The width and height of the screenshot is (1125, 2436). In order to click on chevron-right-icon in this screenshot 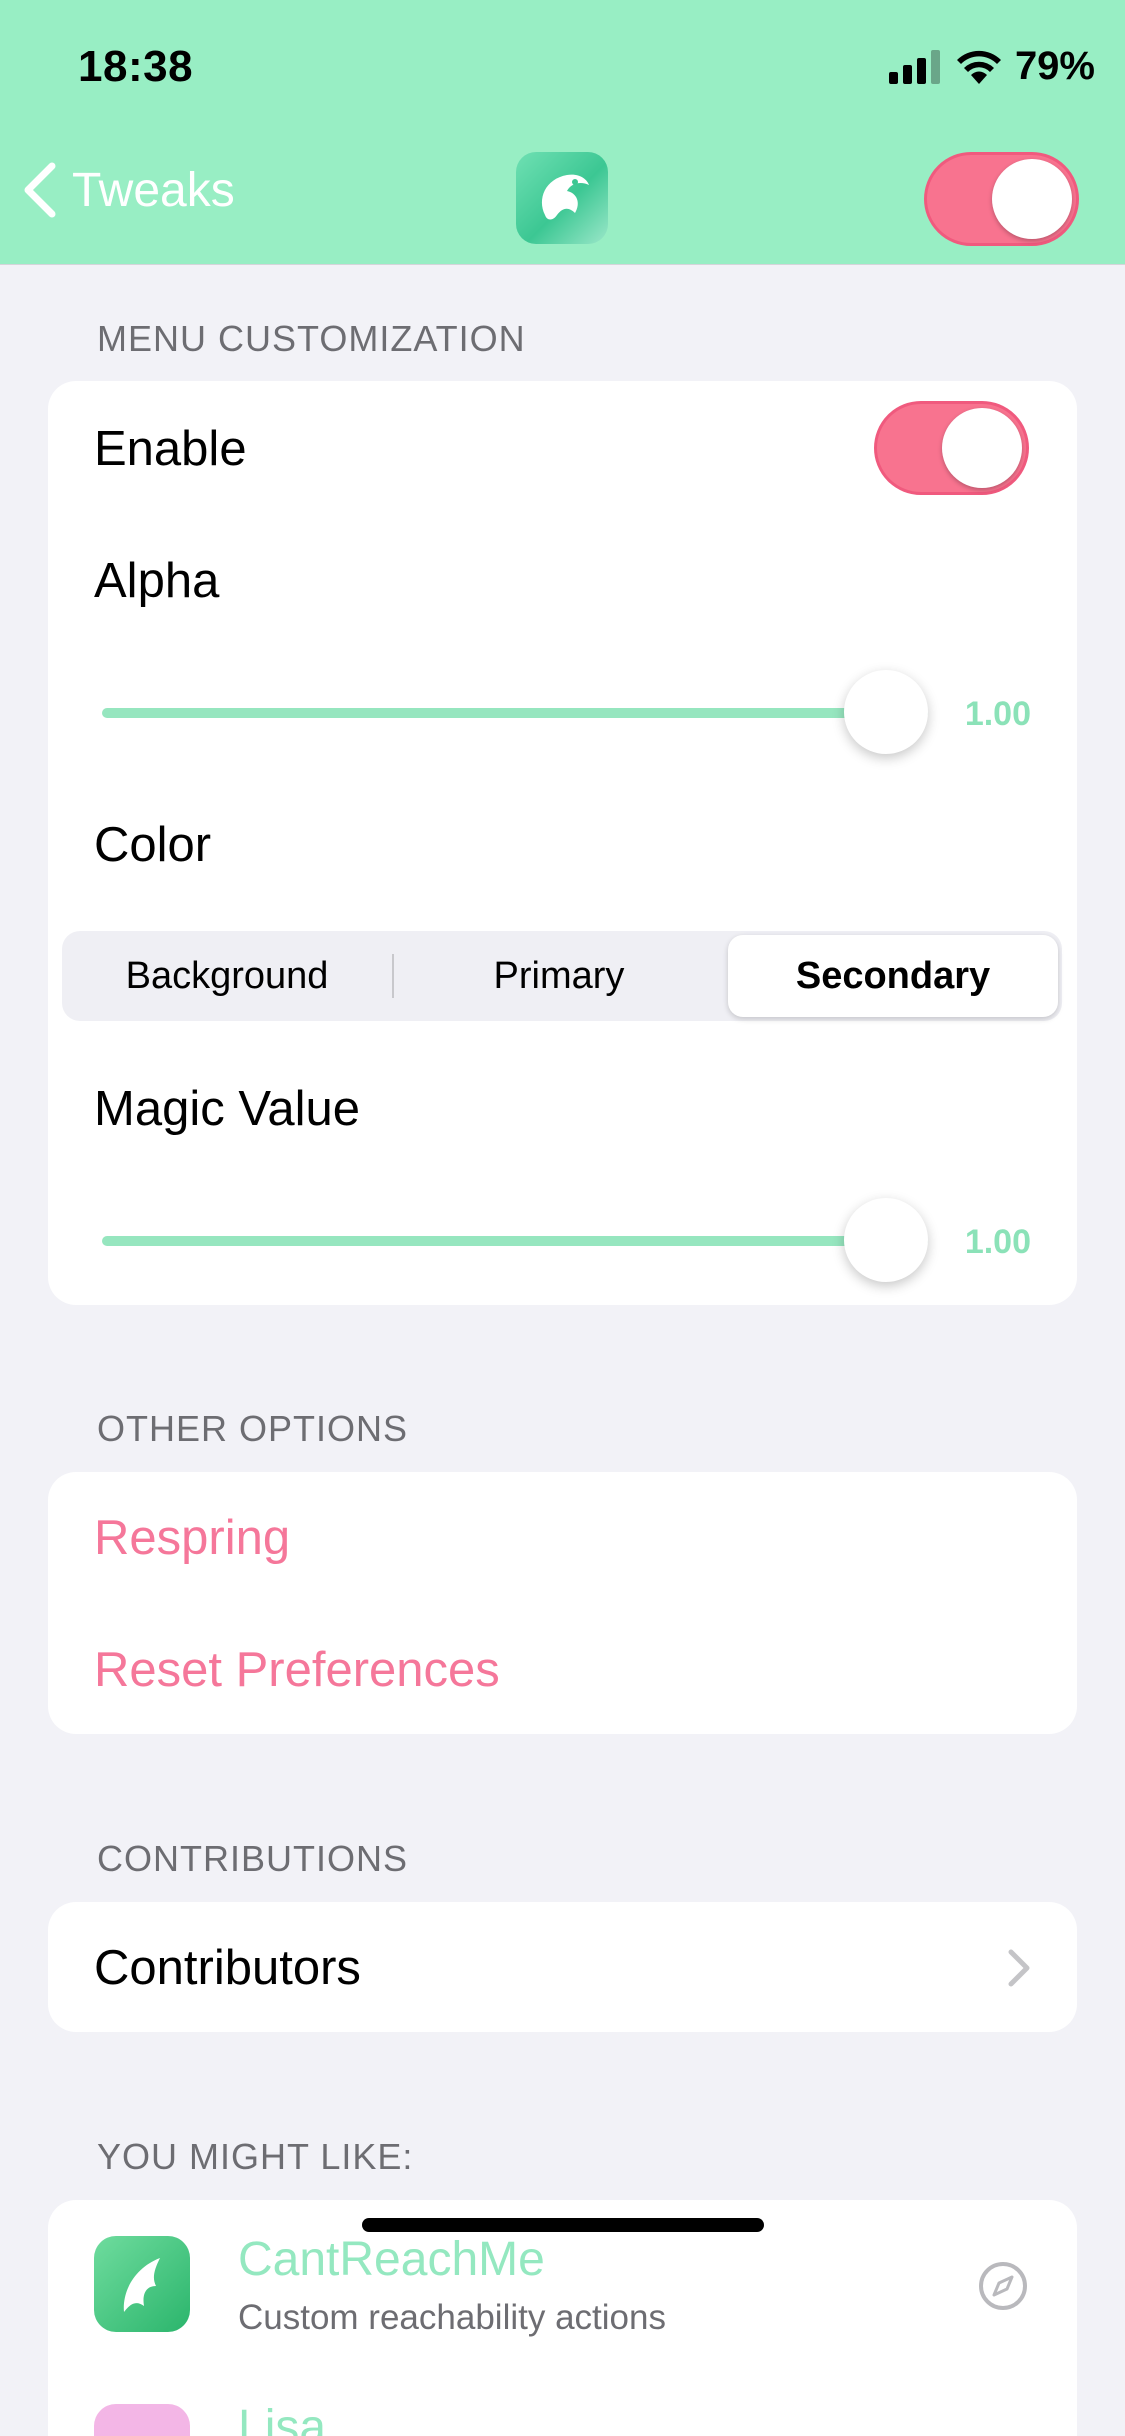, I will do `click(1019, 1968)`.